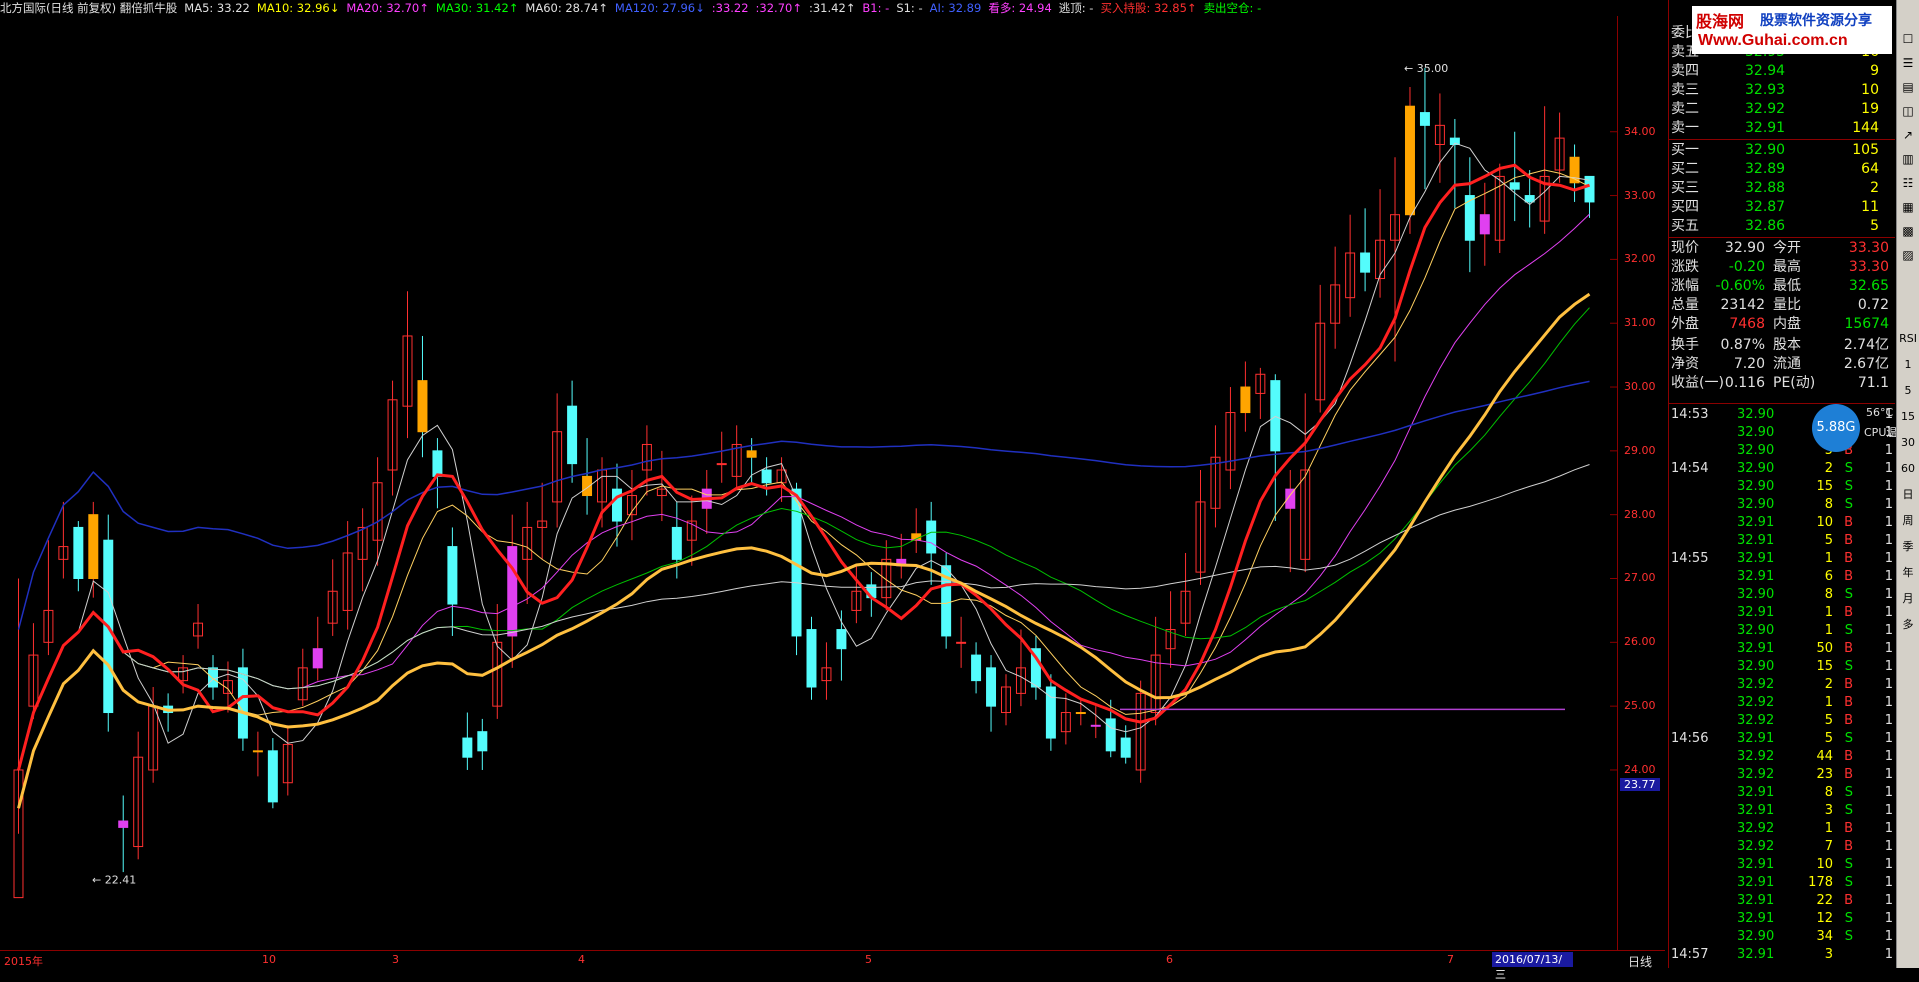 The width and height of the screenshot is (1919, 982). I want to click on stat-row: 涨跌 -0.20 最高 33.30, so click(1780, 267).